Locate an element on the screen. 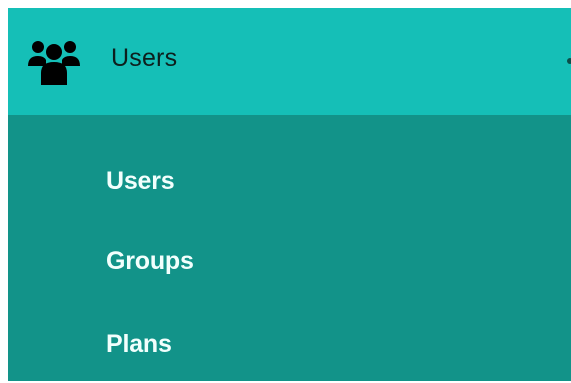 The width and height of the screenshot is (571, 383). users-icon is located at coordinates (54, 59).